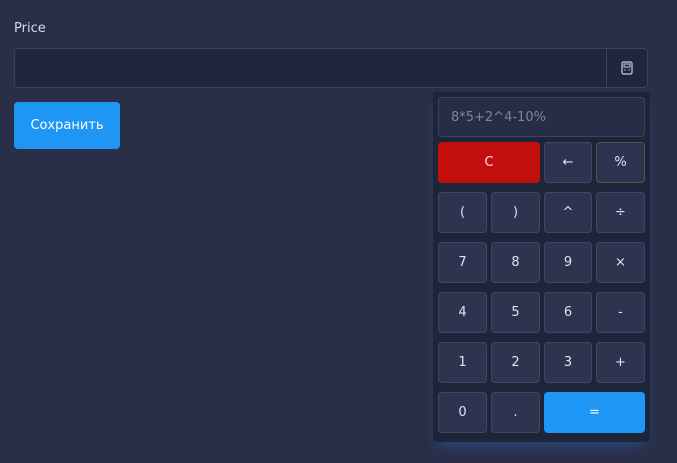 This screenshot has height=463, width=677. I want to click on digit-9-key: 9, so click(568, 262).